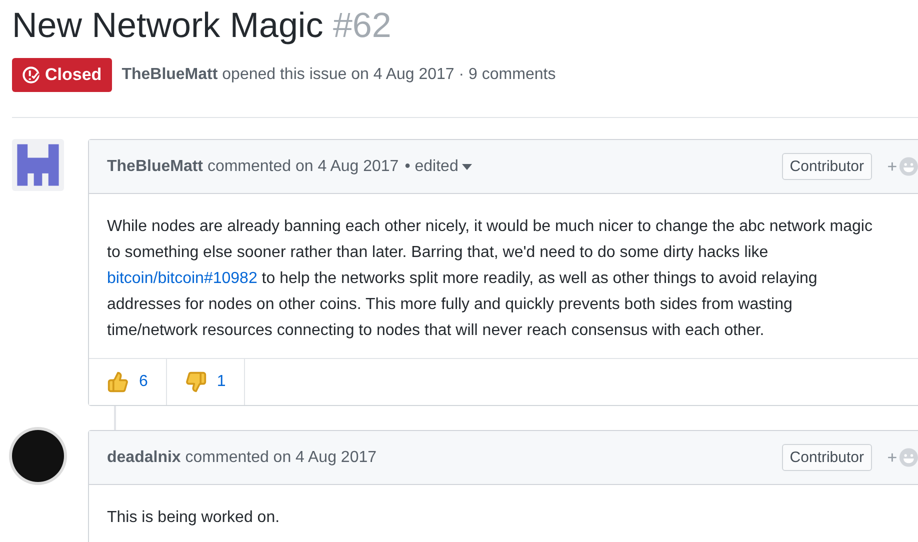  Describe the element at coordinates (438, 167) in the screenshot. I see `edited-dropdown: • edited` at that location.